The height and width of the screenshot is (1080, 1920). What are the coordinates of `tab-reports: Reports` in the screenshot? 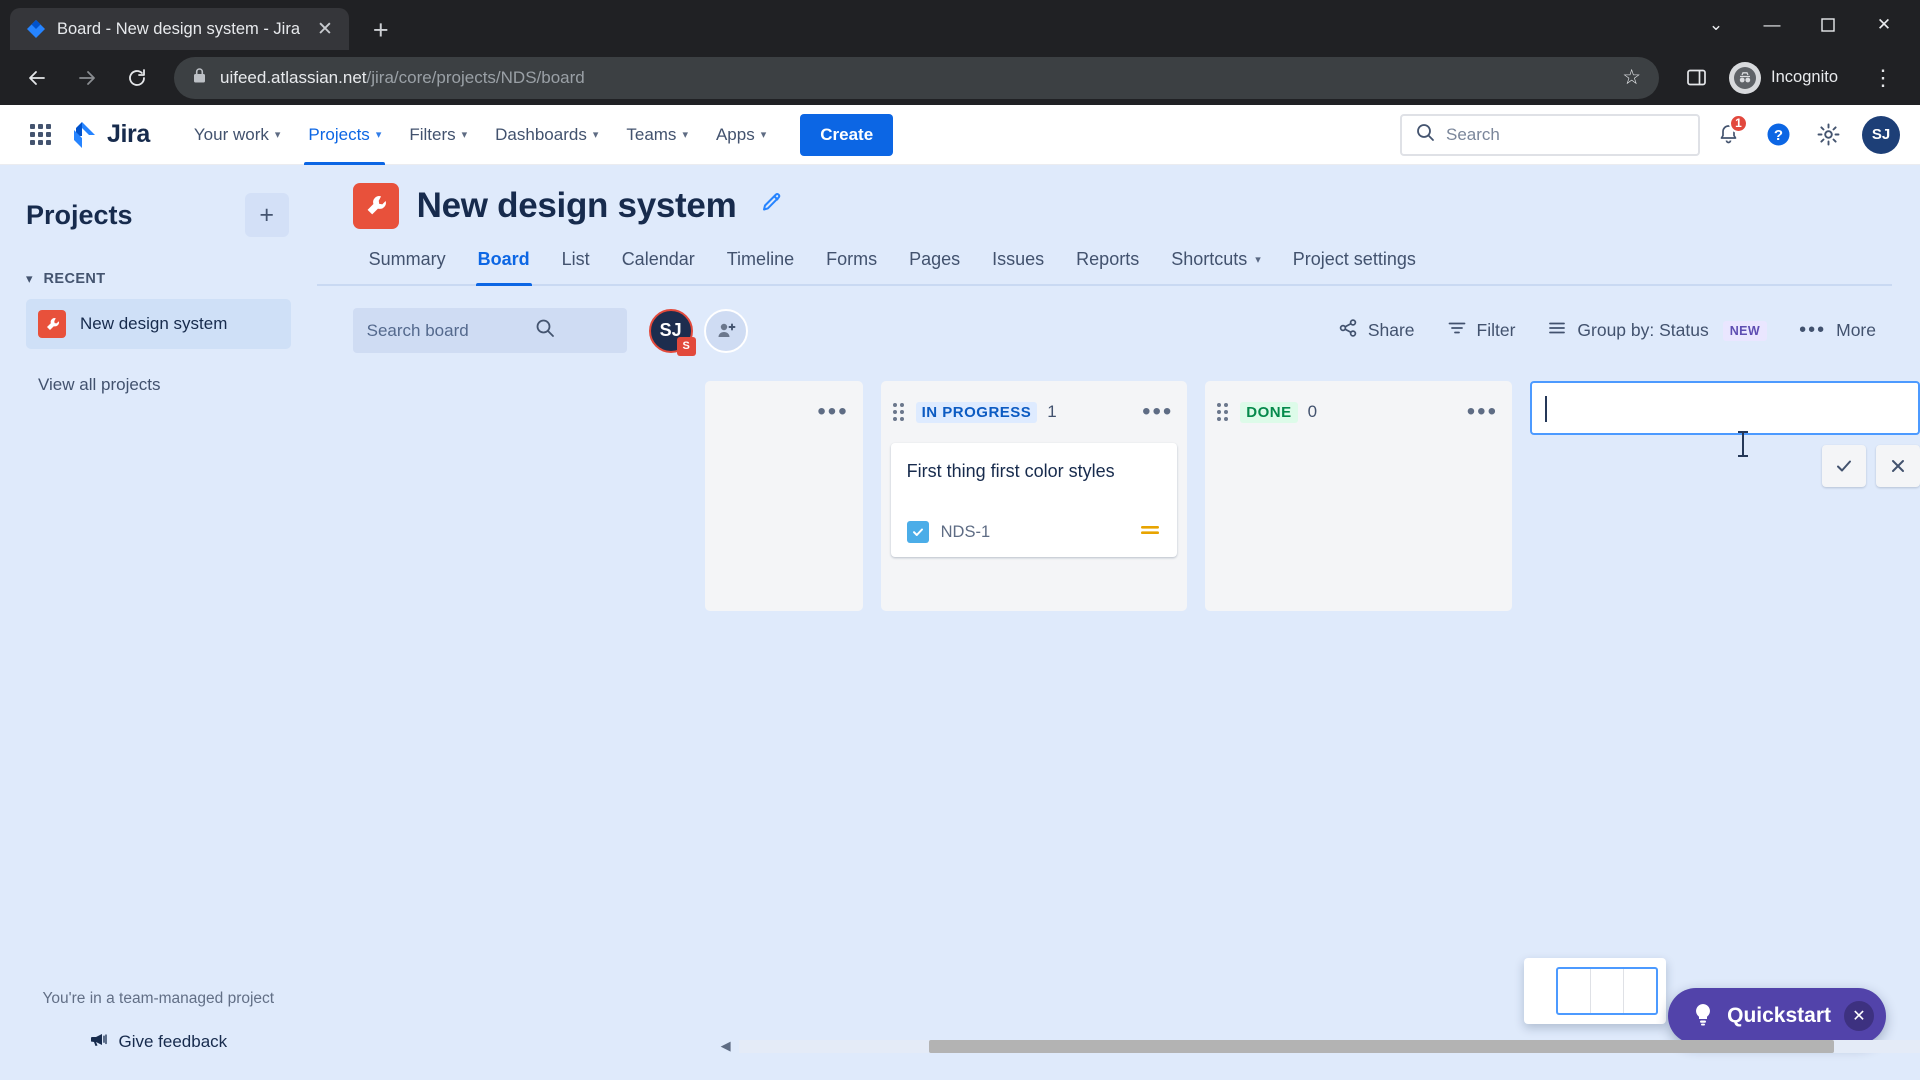 It's located at (1107, 263).